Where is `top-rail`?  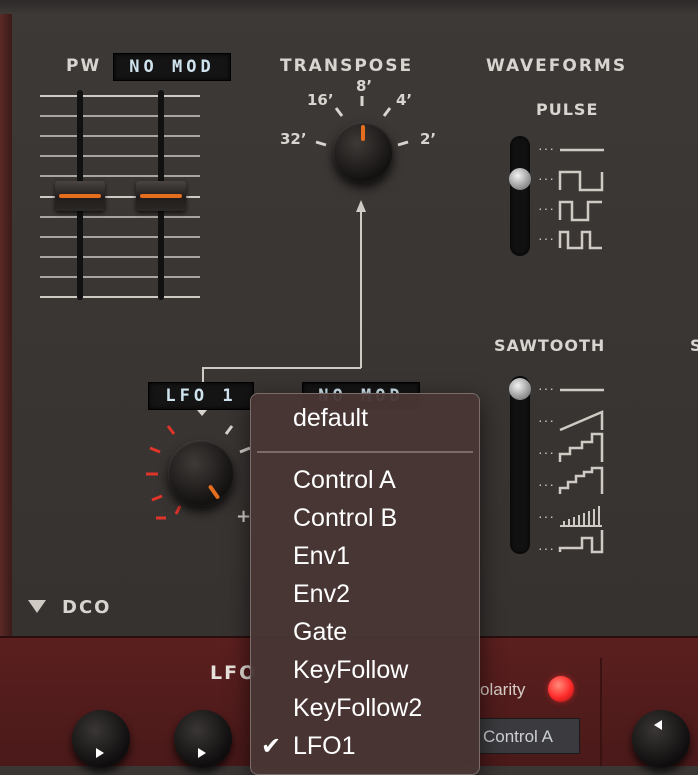 top-rail is located at coordinates (349, 7).